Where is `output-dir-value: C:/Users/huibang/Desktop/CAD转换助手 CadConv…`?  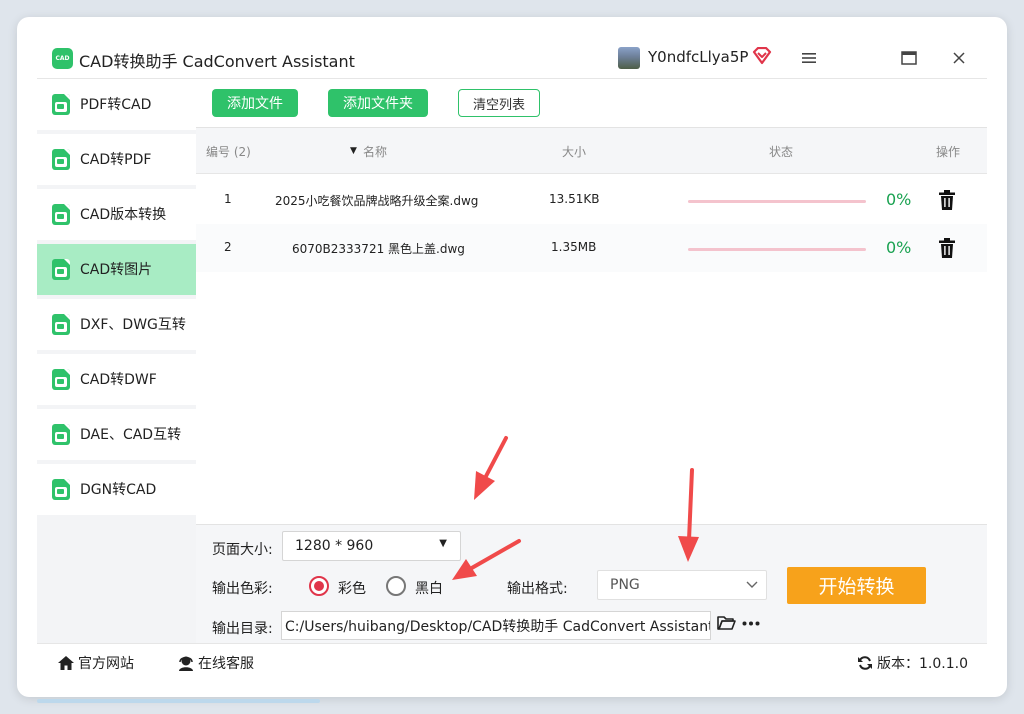 output-dir-value: C:/Users/huibang/Desktop/CAD转换助手 CadConv… is located at coordinates (498, 626).